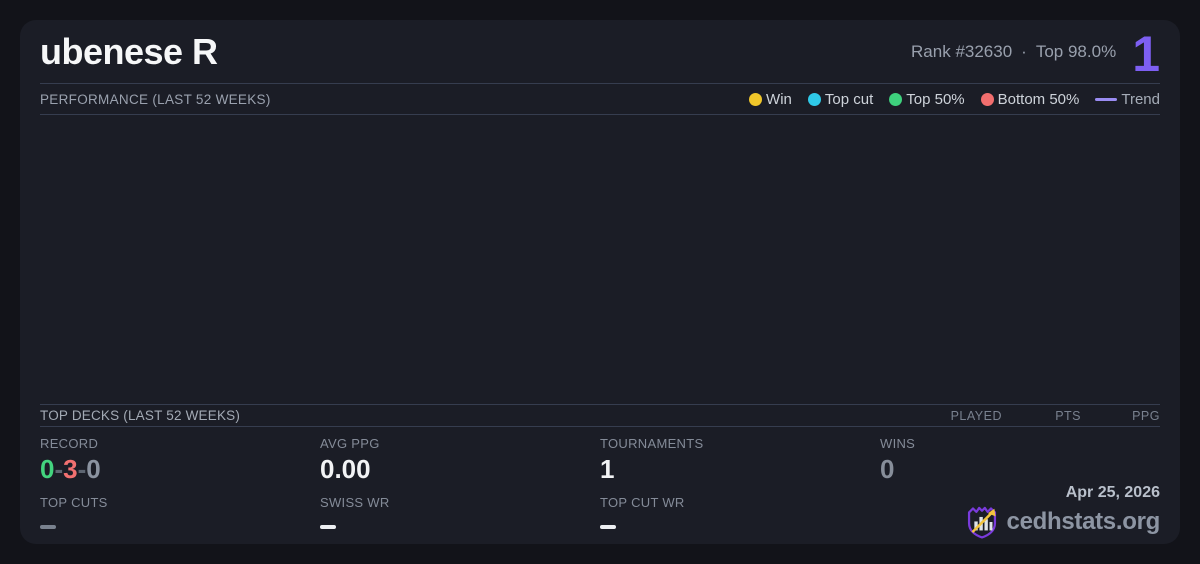 Image resolution: width=1200 pixels, height=564 pixels. What do you see at coordinates (740, 488) in the screenshot?
I see `stat-col-tournaments: TOURNAMENTS 1 TOP CUT WR —` at bounding box center [740, 488].